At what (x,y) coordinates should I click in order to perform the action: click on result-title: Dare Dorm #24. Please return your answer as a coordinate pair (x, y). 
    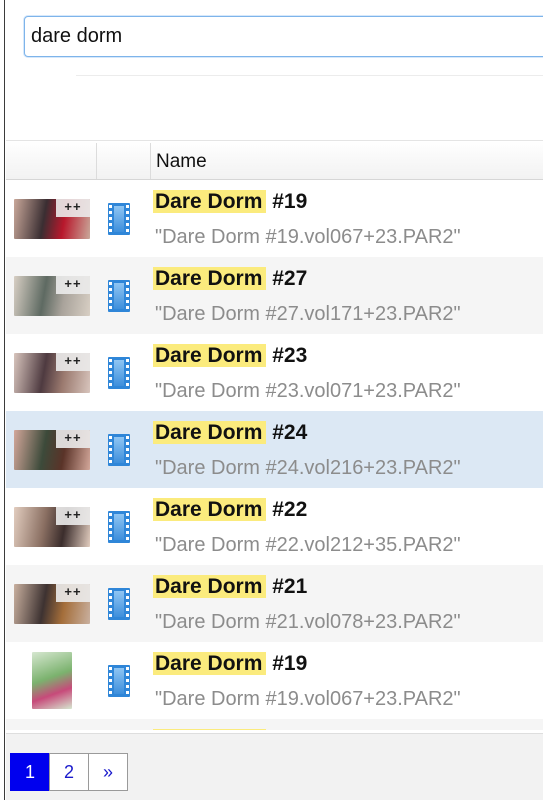
    Looking at the image, I should click on (230, 433).